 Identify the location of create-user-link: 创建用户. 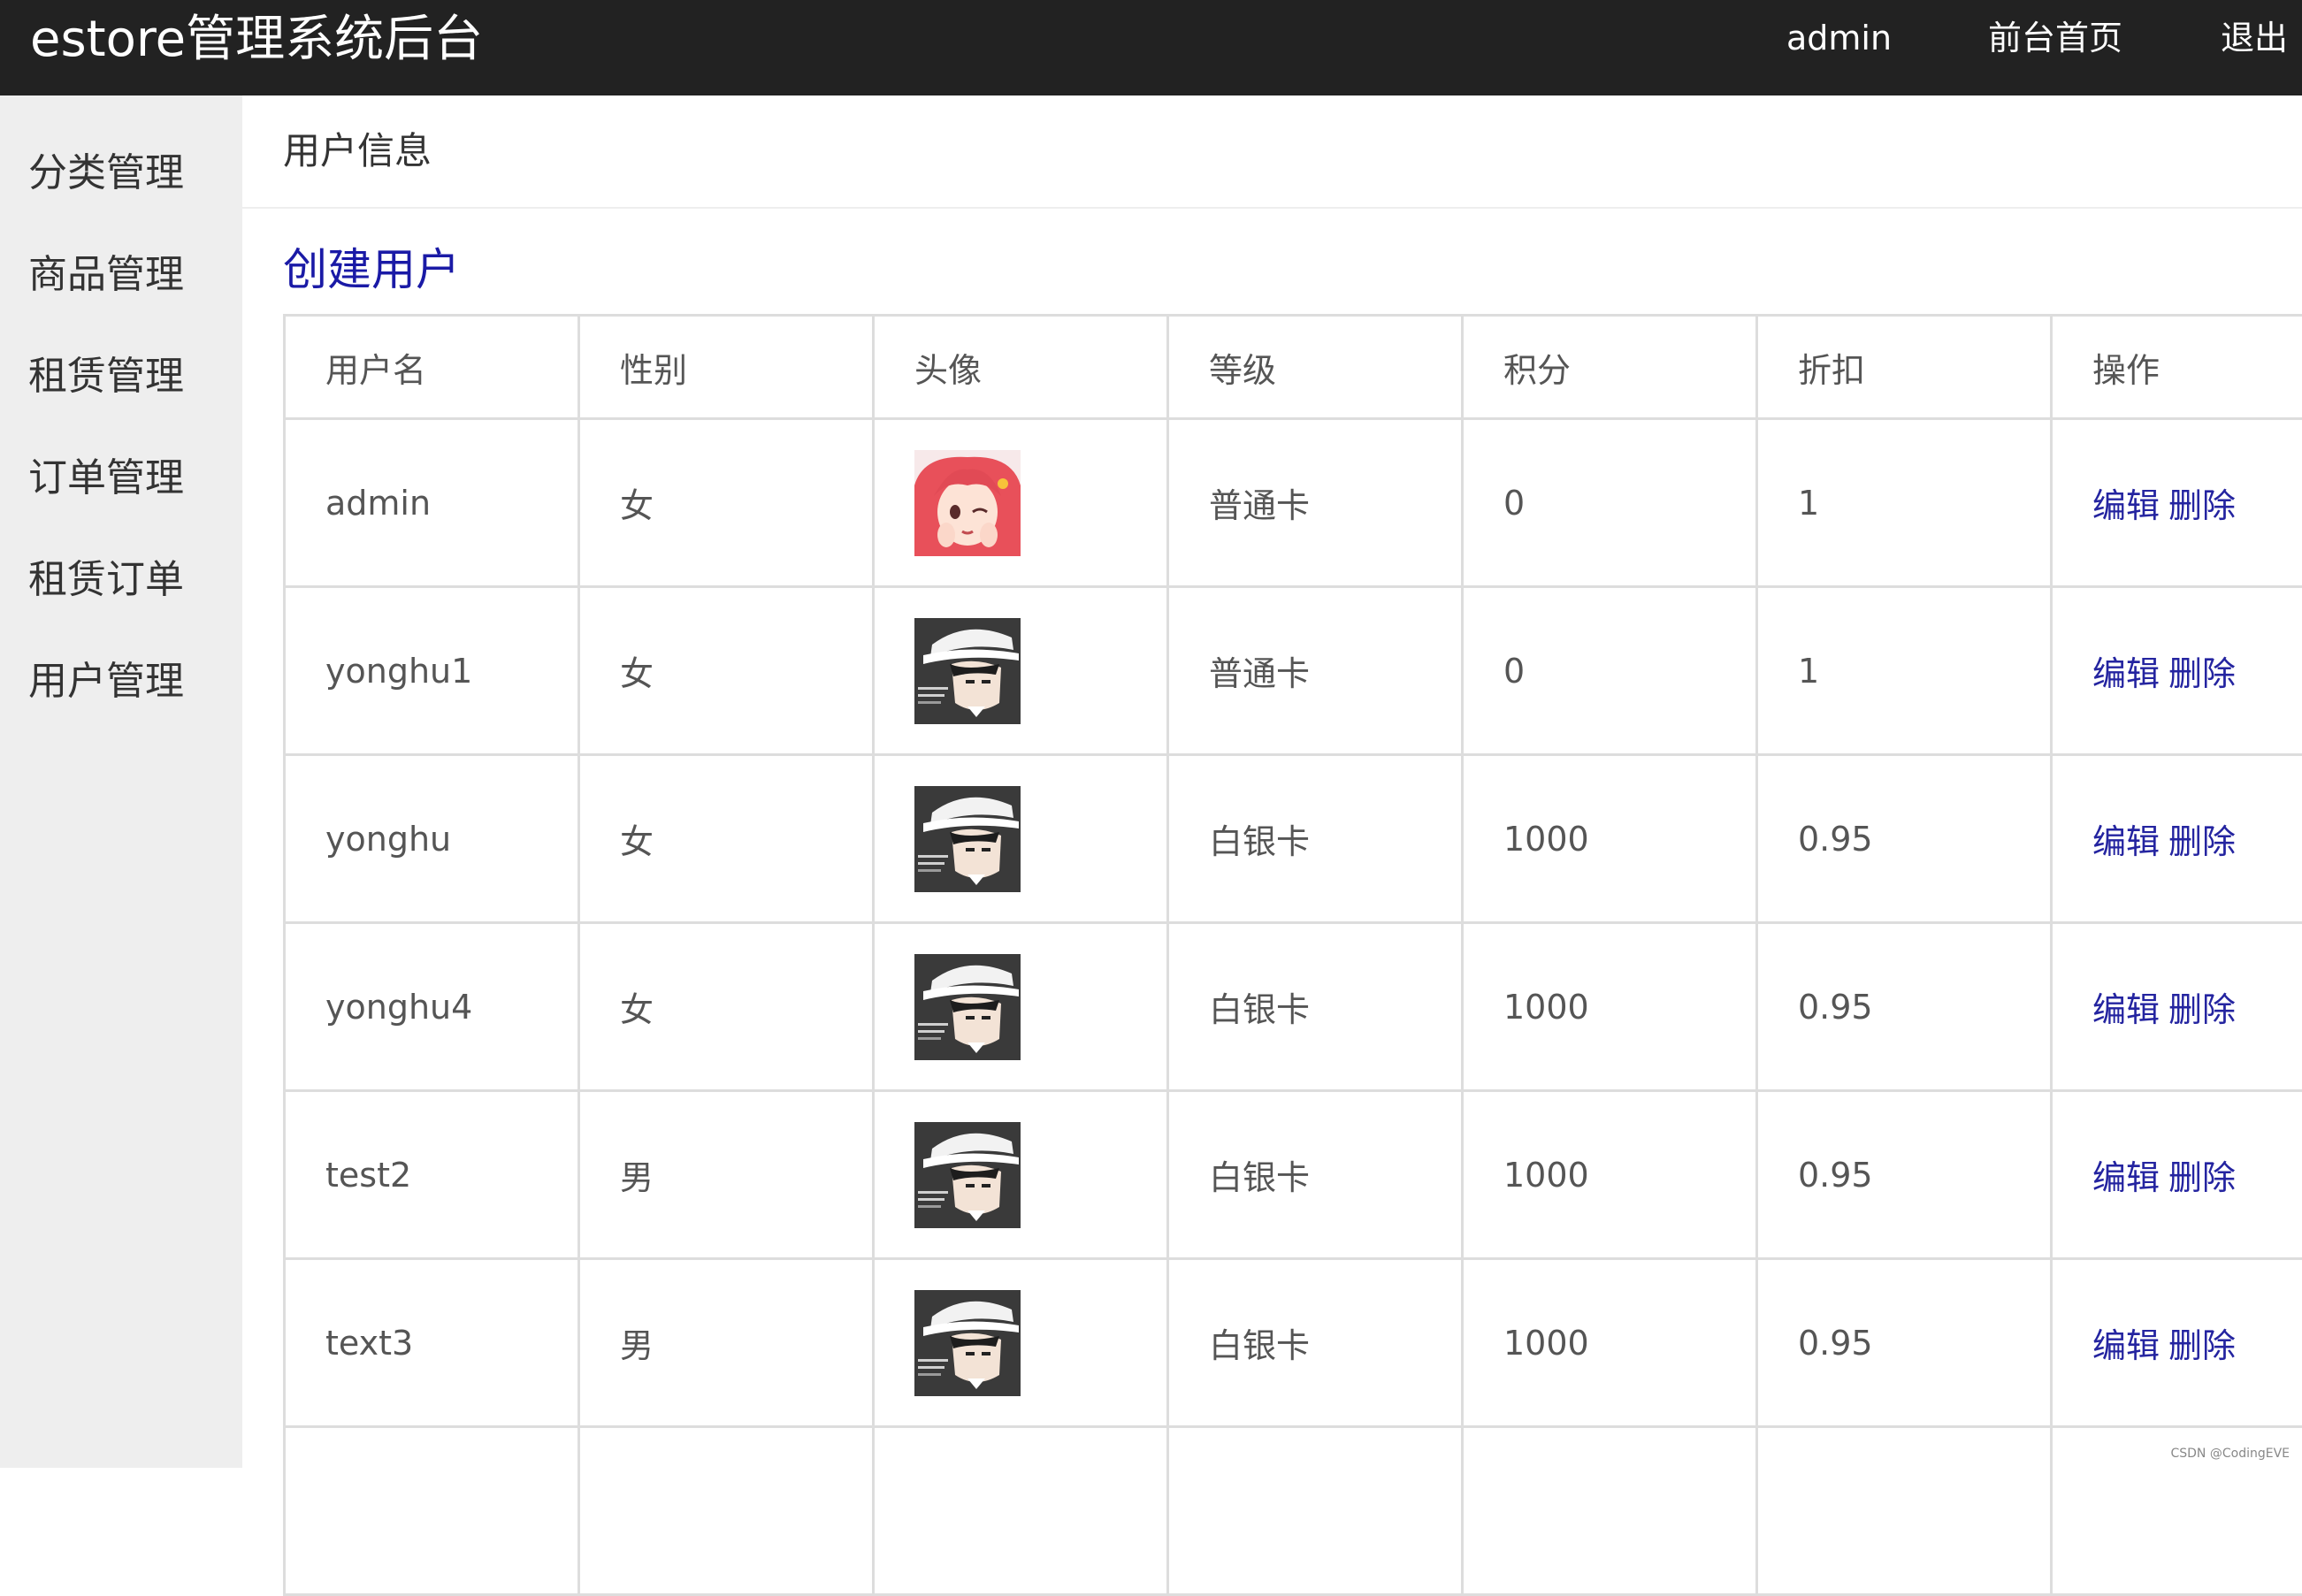
(371, 269).